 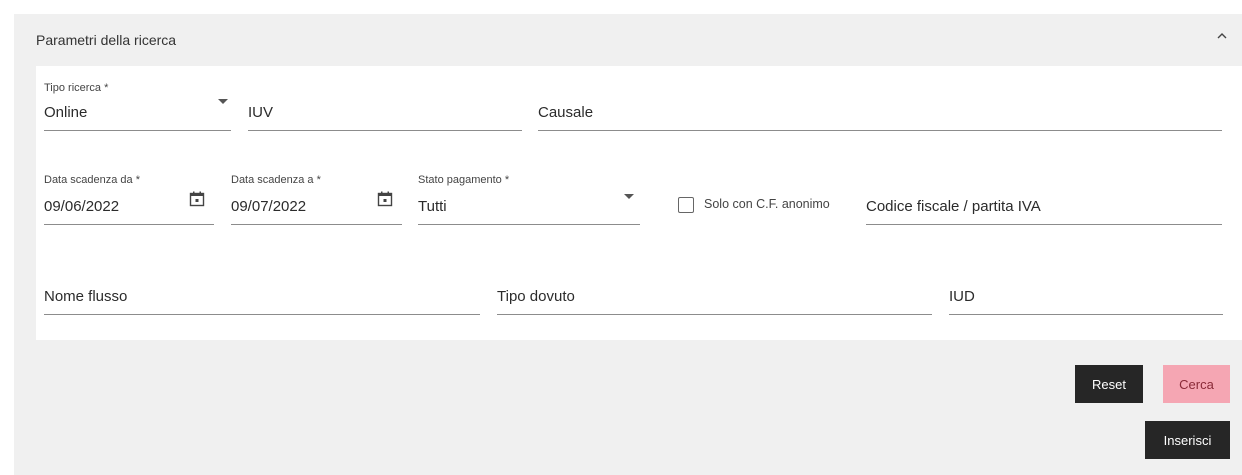 What do you see at coordinates (1109, 384) in the screenshot?
I see `reset-button: Reset` at bounding box center [1109, 384].